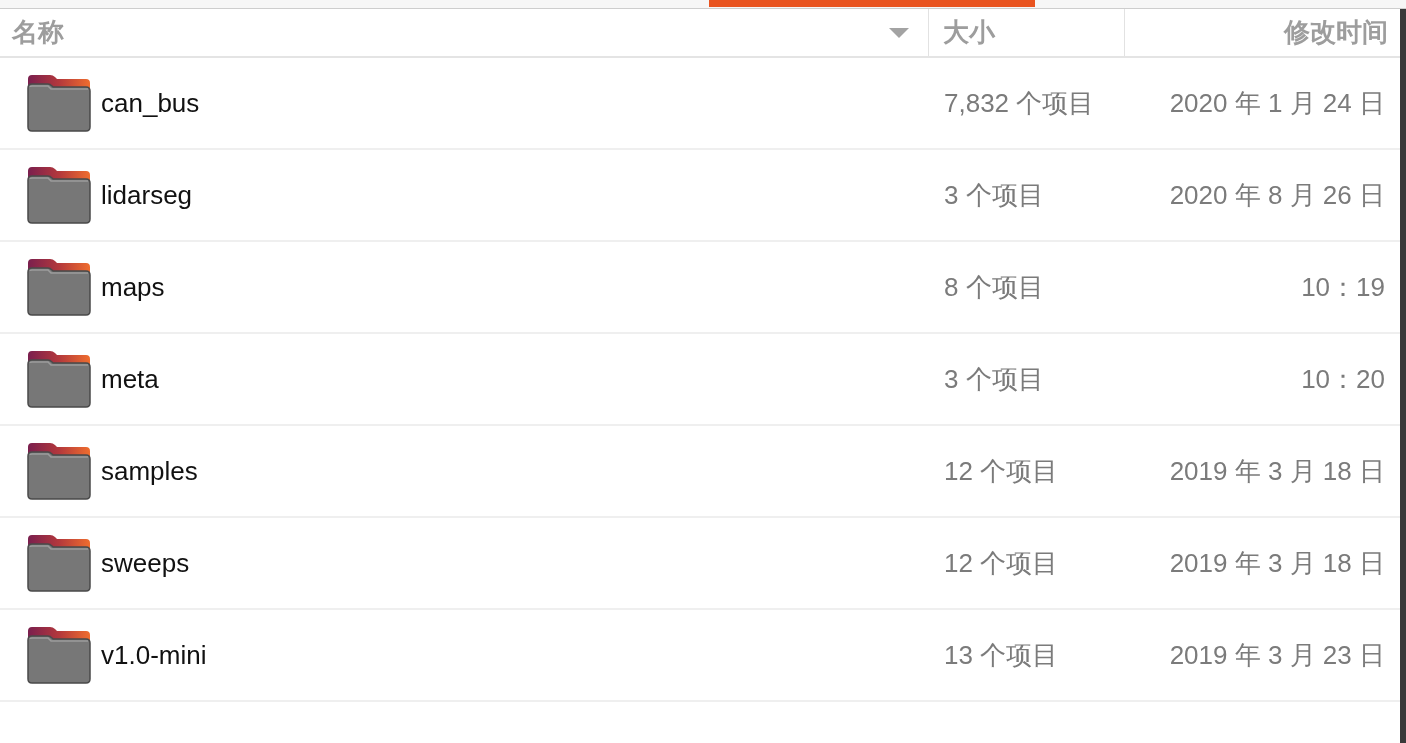 Image resolution: width=1406 pixels, height=743 pixels. I want to click on file-name: can_bus, so click(150, 103).